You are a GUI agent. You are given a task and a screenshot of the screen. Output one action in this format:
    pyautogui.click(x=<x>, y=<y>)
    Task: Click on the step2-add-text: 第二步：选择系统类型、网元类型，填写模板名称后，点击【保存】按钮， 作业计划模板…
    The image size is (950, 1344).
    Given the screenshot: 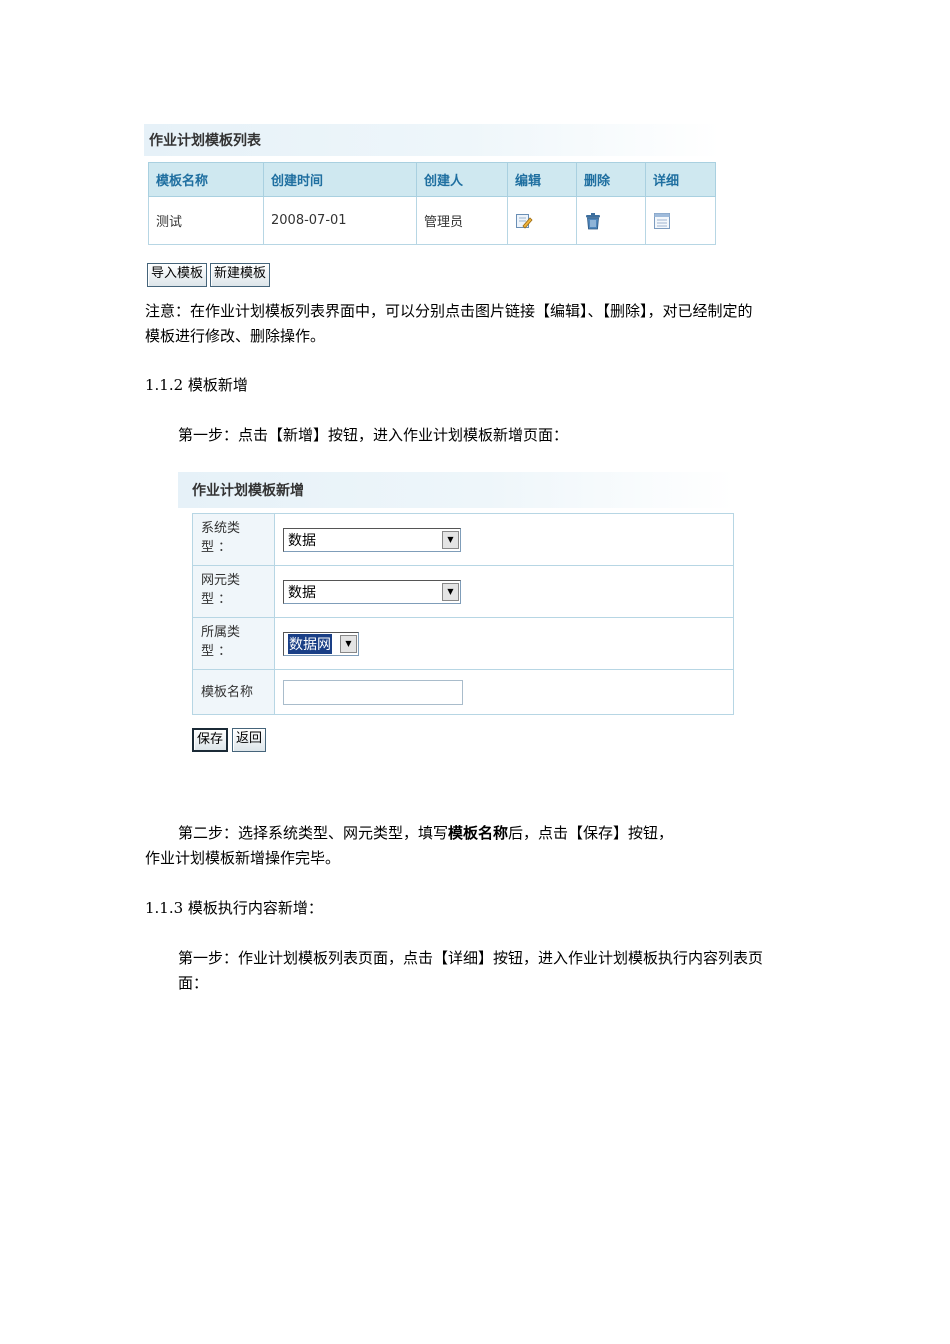 What is the action you would take?
    pyautogui.click(x=409, y=845)
    